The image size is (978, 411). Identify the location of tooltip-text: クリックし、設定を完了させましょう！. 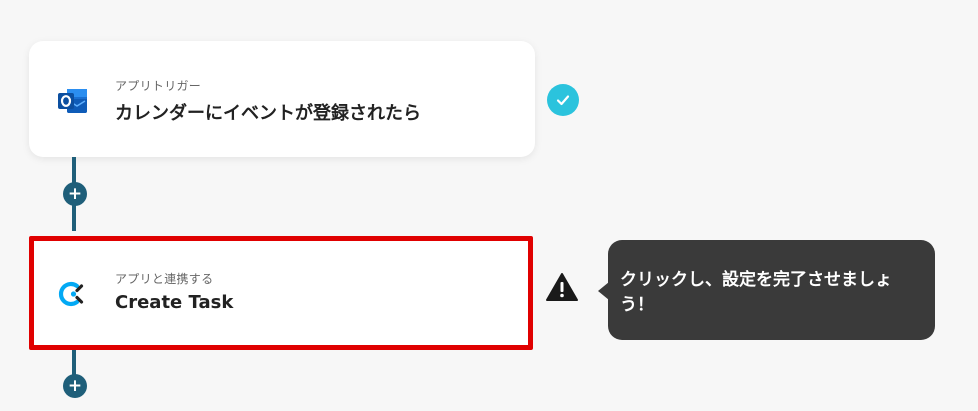
(756, 292).